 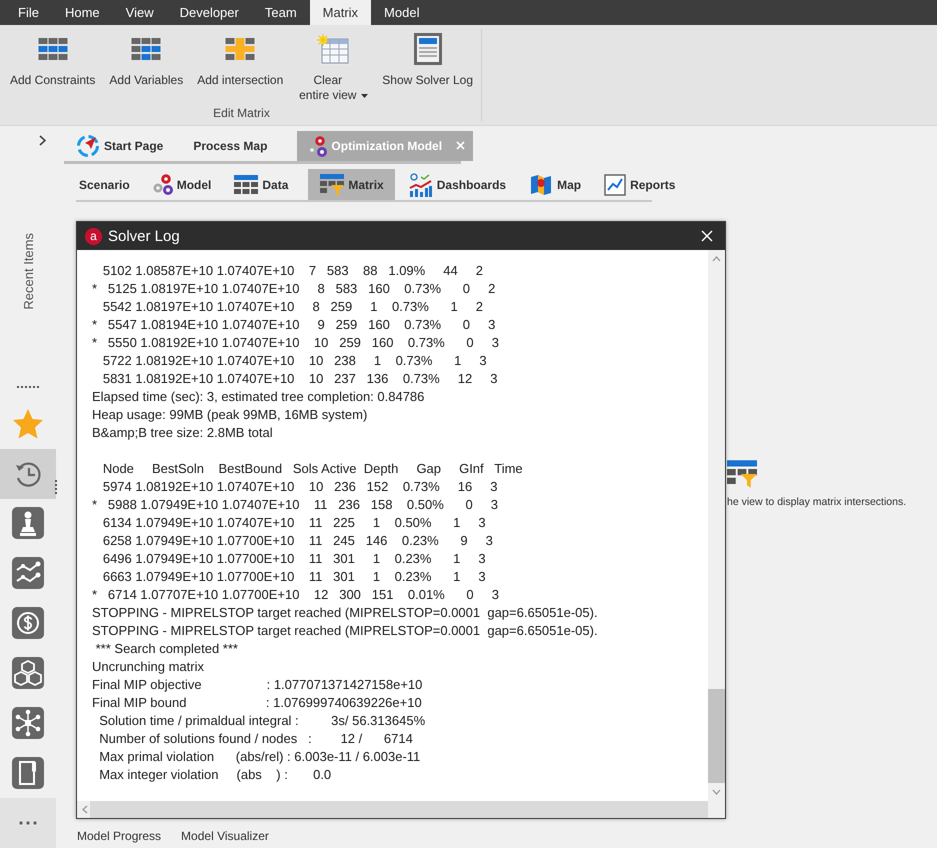 I want to click on ribbon-button: Add Constraints, so click(x=53, y=67).